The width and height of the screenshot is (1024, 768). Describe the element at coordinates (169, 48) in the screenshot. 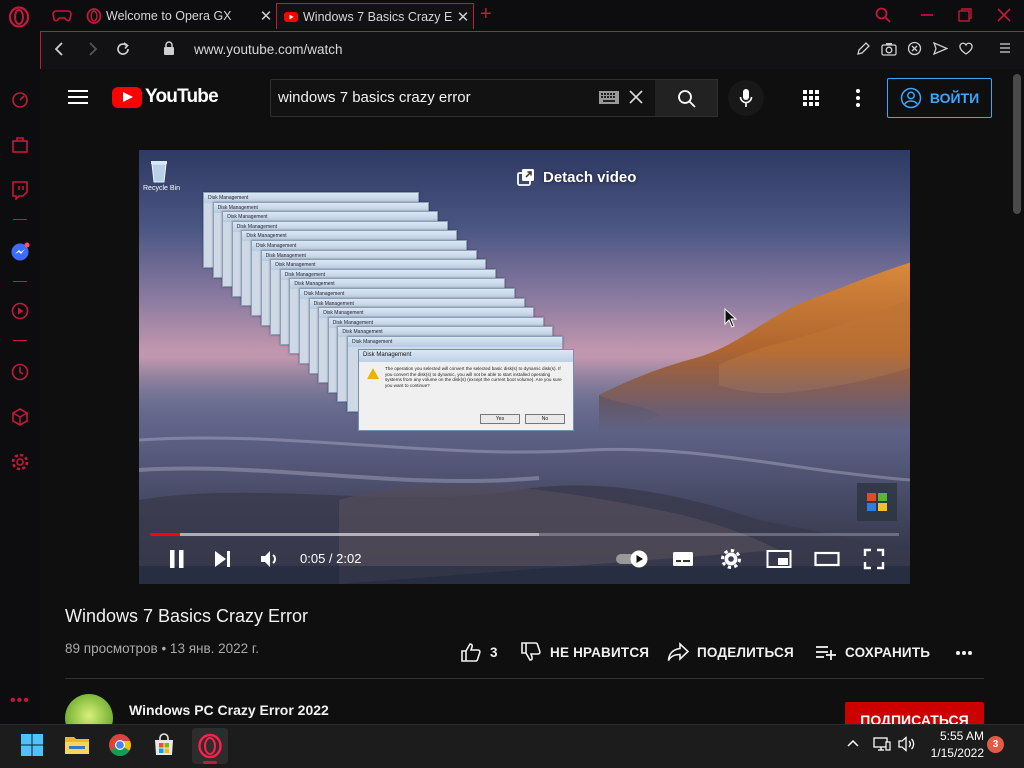

I see `lock-icon` at that location.